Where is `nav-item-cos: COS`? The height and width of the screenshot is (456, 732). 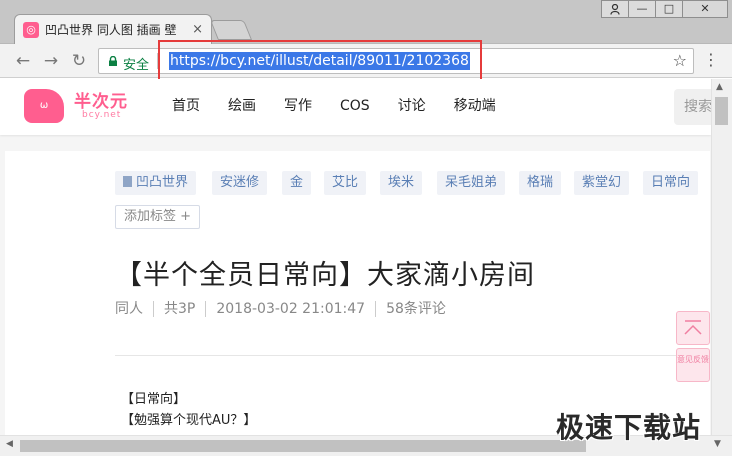
nav-item-cos: COS is located at coordinates (355, 107).